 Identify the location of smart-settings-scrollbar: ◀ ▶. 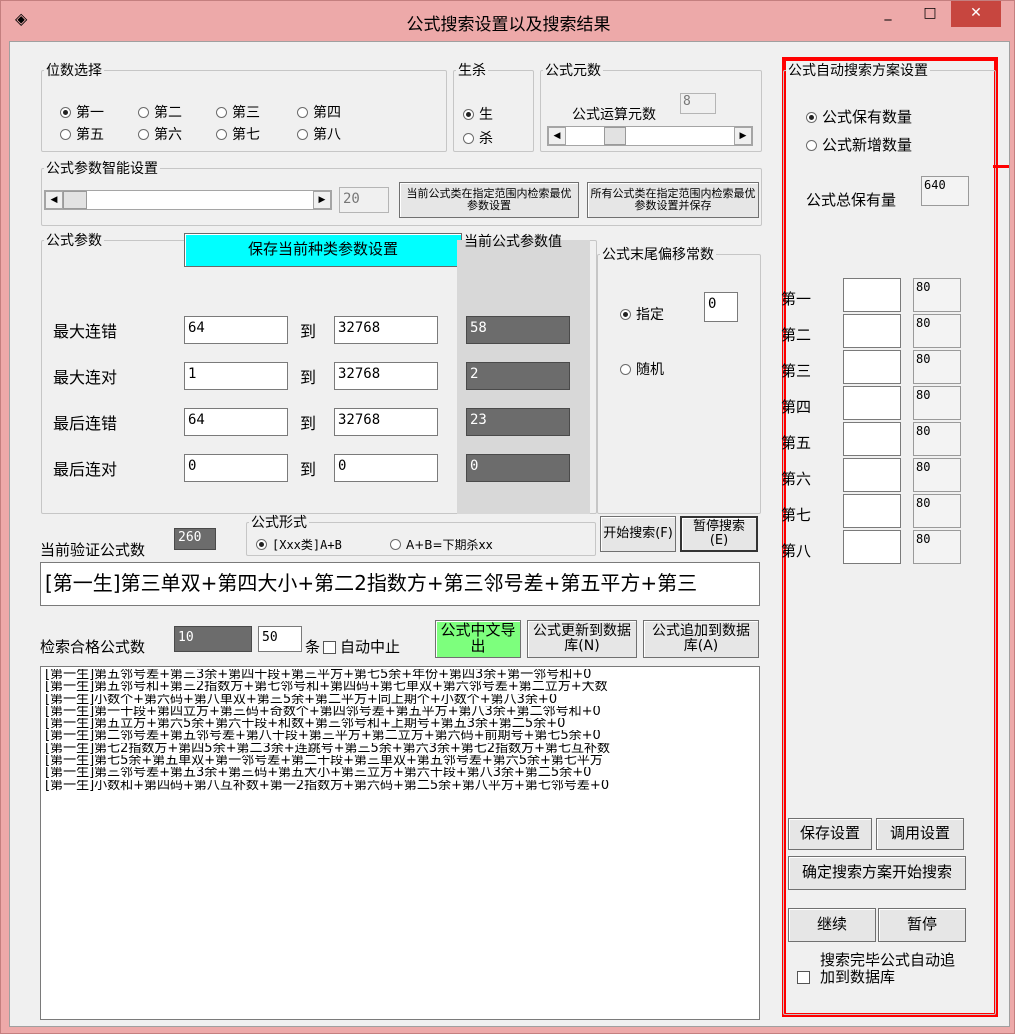
(188, 200).